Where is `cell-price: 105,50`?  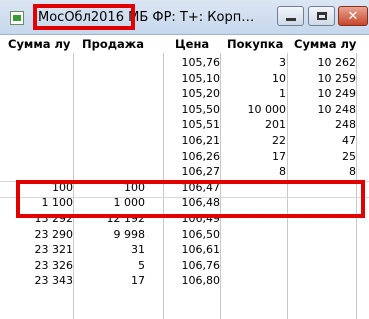
cell-price: 105,50 is located at coordinates (192, 110).